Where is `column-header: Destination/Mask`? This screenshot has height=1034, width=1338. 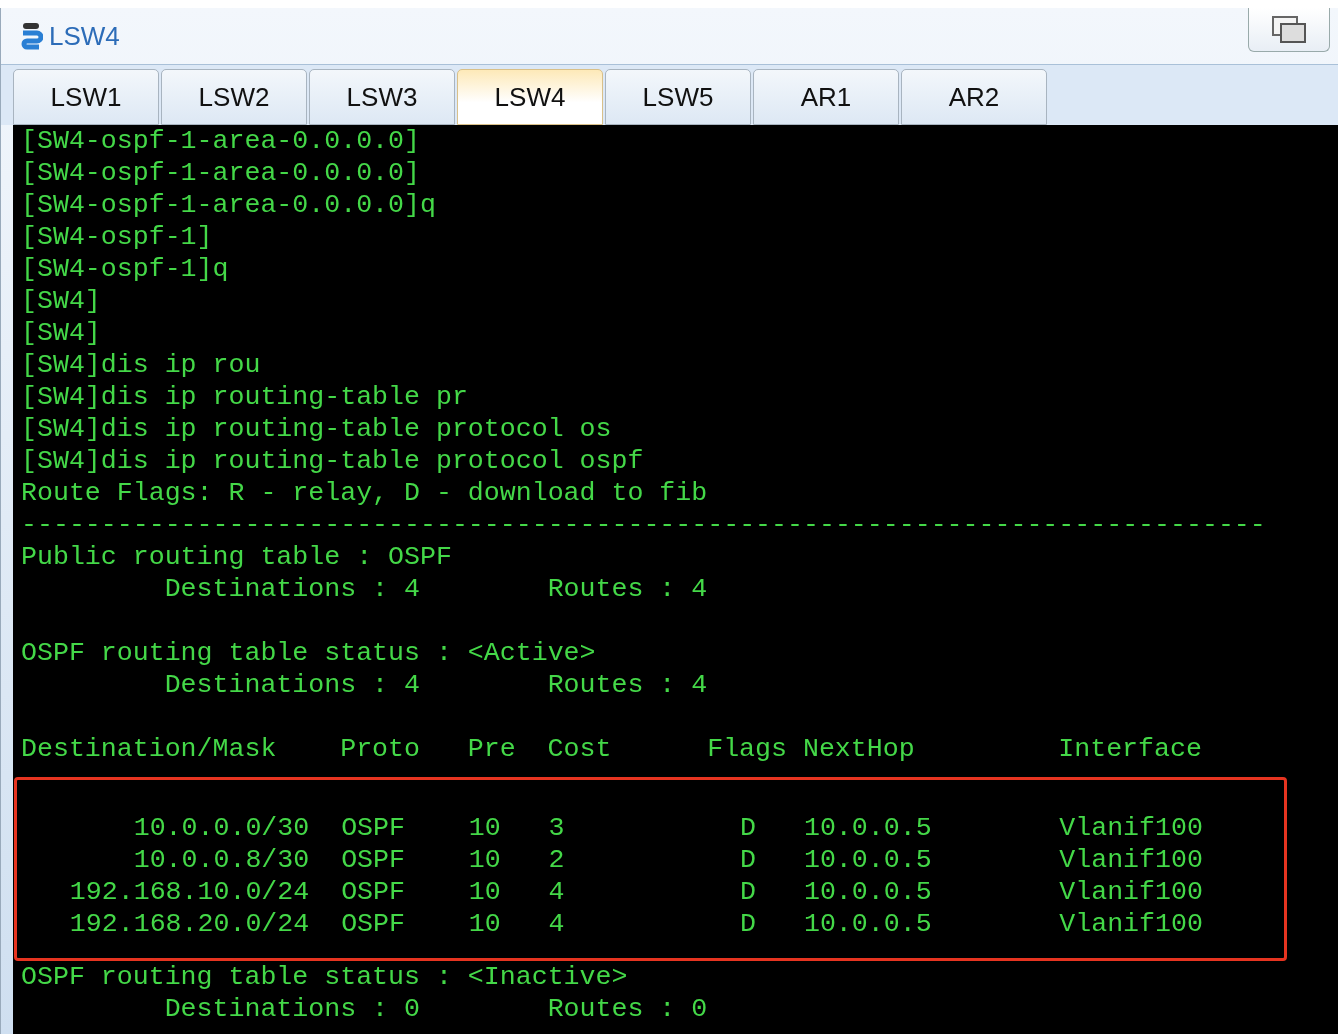
column-header: Destination/Mask is located at coordinates (149, 749).